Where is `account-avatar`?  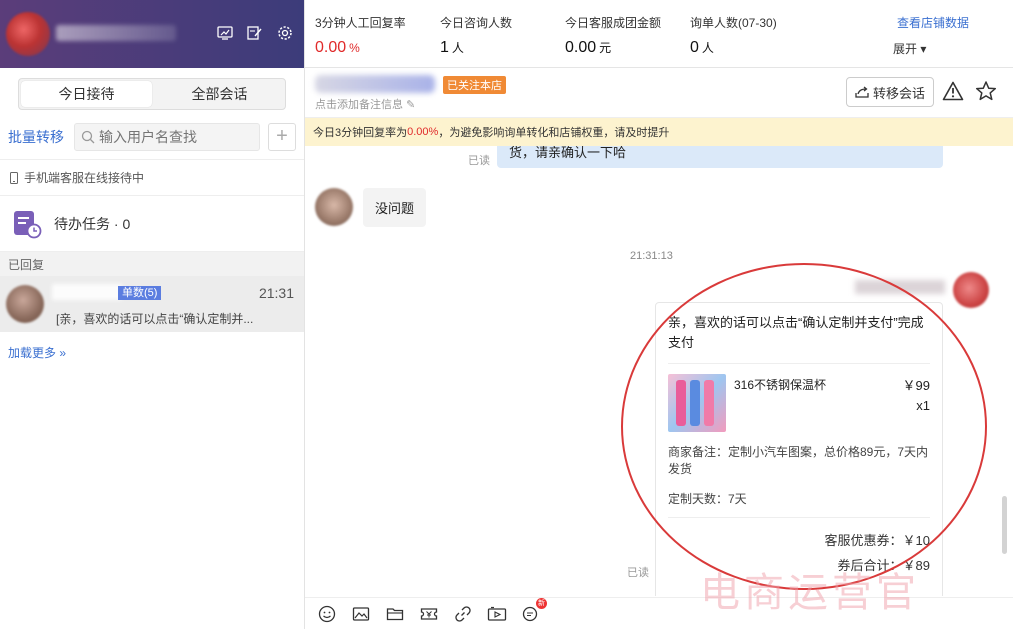
account-avatar is located at coordinates (28, 34).